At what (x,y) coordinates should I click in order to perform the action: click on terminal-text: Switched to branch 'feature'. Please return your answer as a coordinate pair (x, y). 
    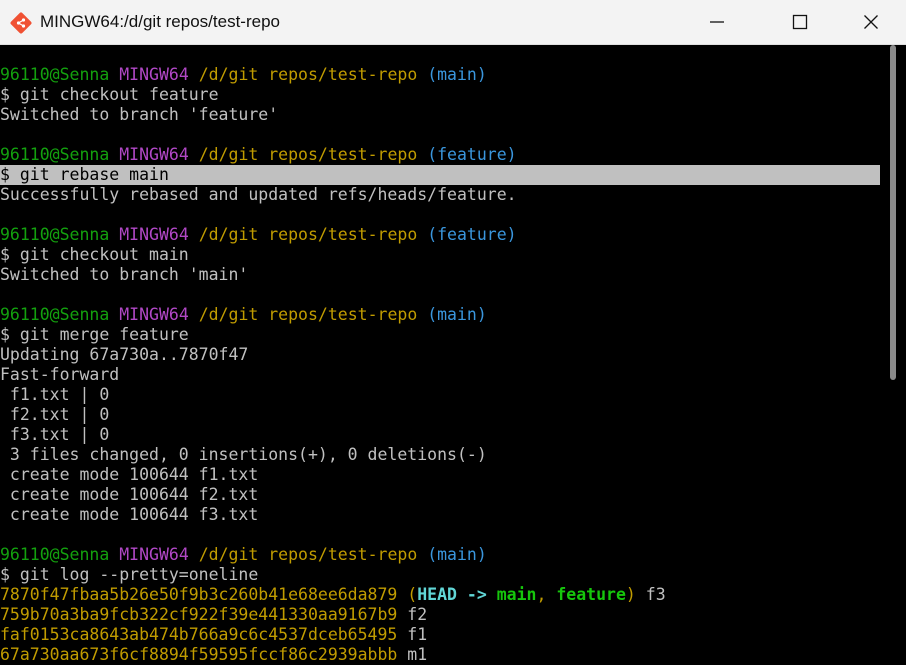
    Looking at the image, I should click on (139, 114).